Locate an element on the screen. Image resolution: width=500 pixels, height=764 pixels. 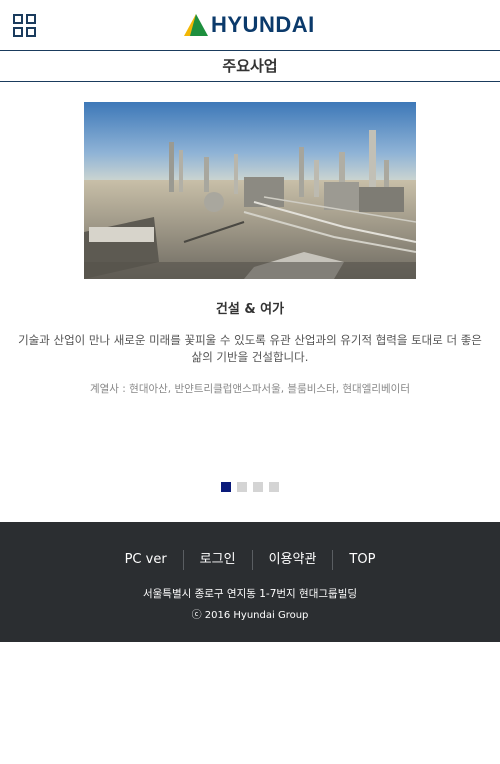
terms-link: 이용약관 is located at coordinates (293, 560).